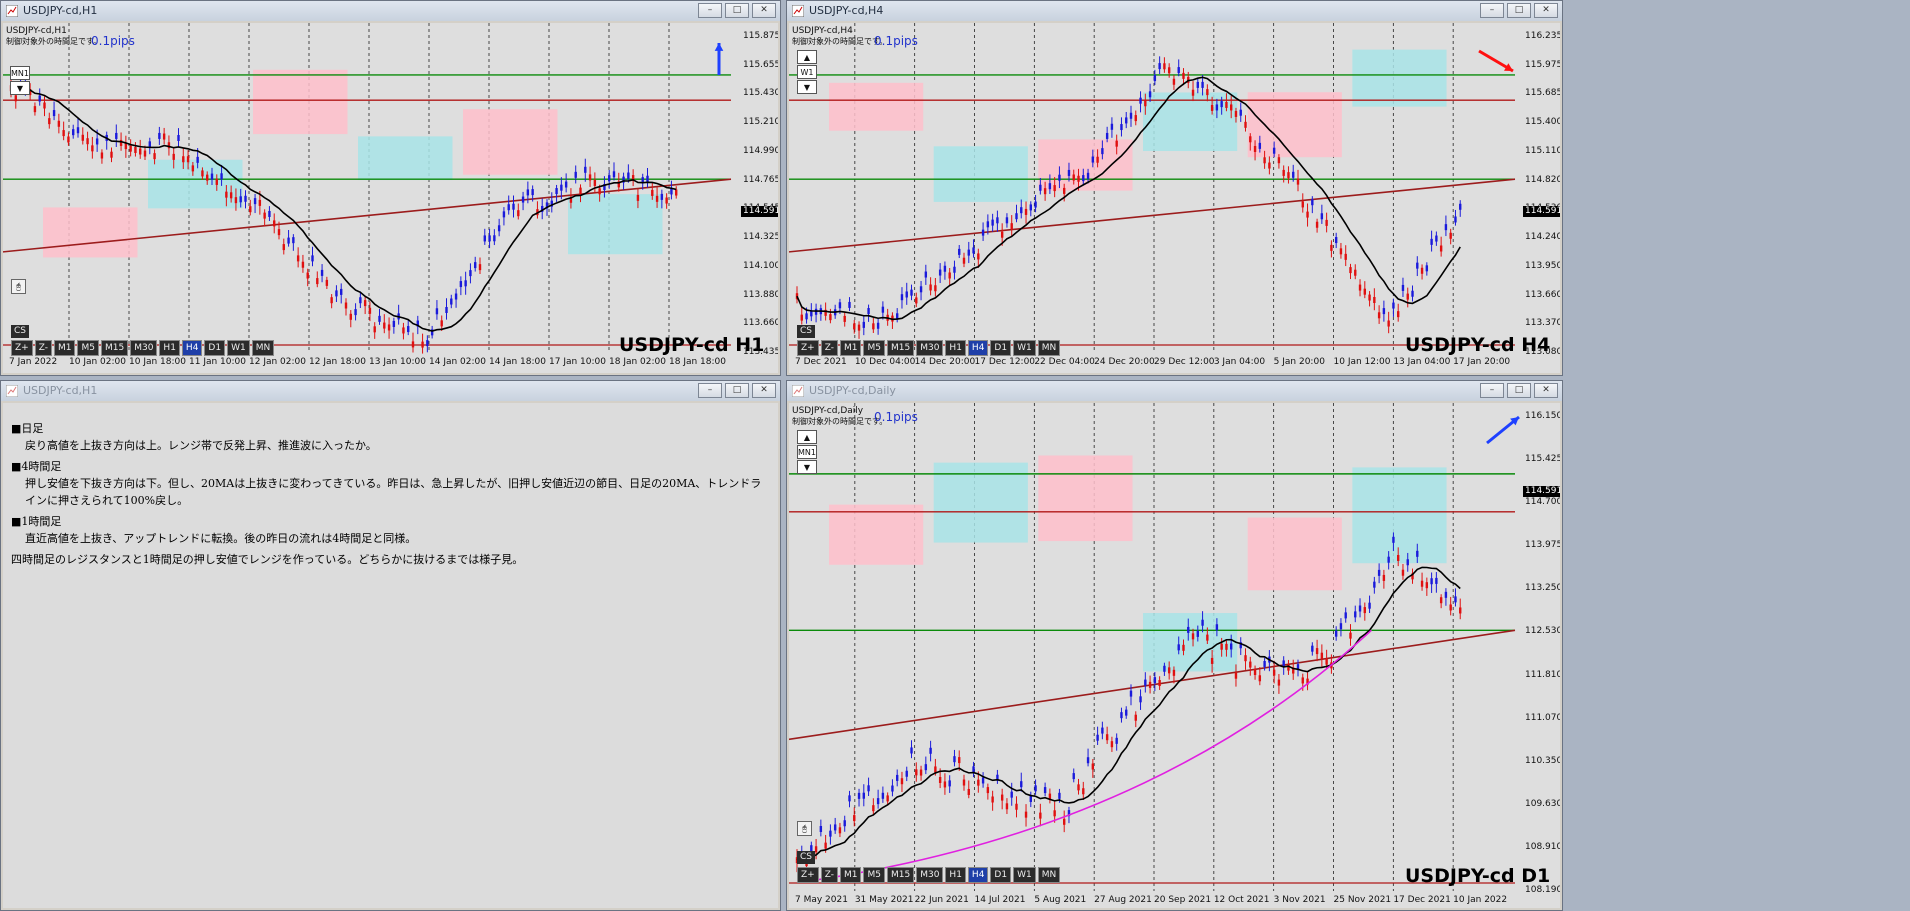  Describe the element at coordinates (1542, 416) in the screenshot. I see `price-tick: 116.150` at that location.